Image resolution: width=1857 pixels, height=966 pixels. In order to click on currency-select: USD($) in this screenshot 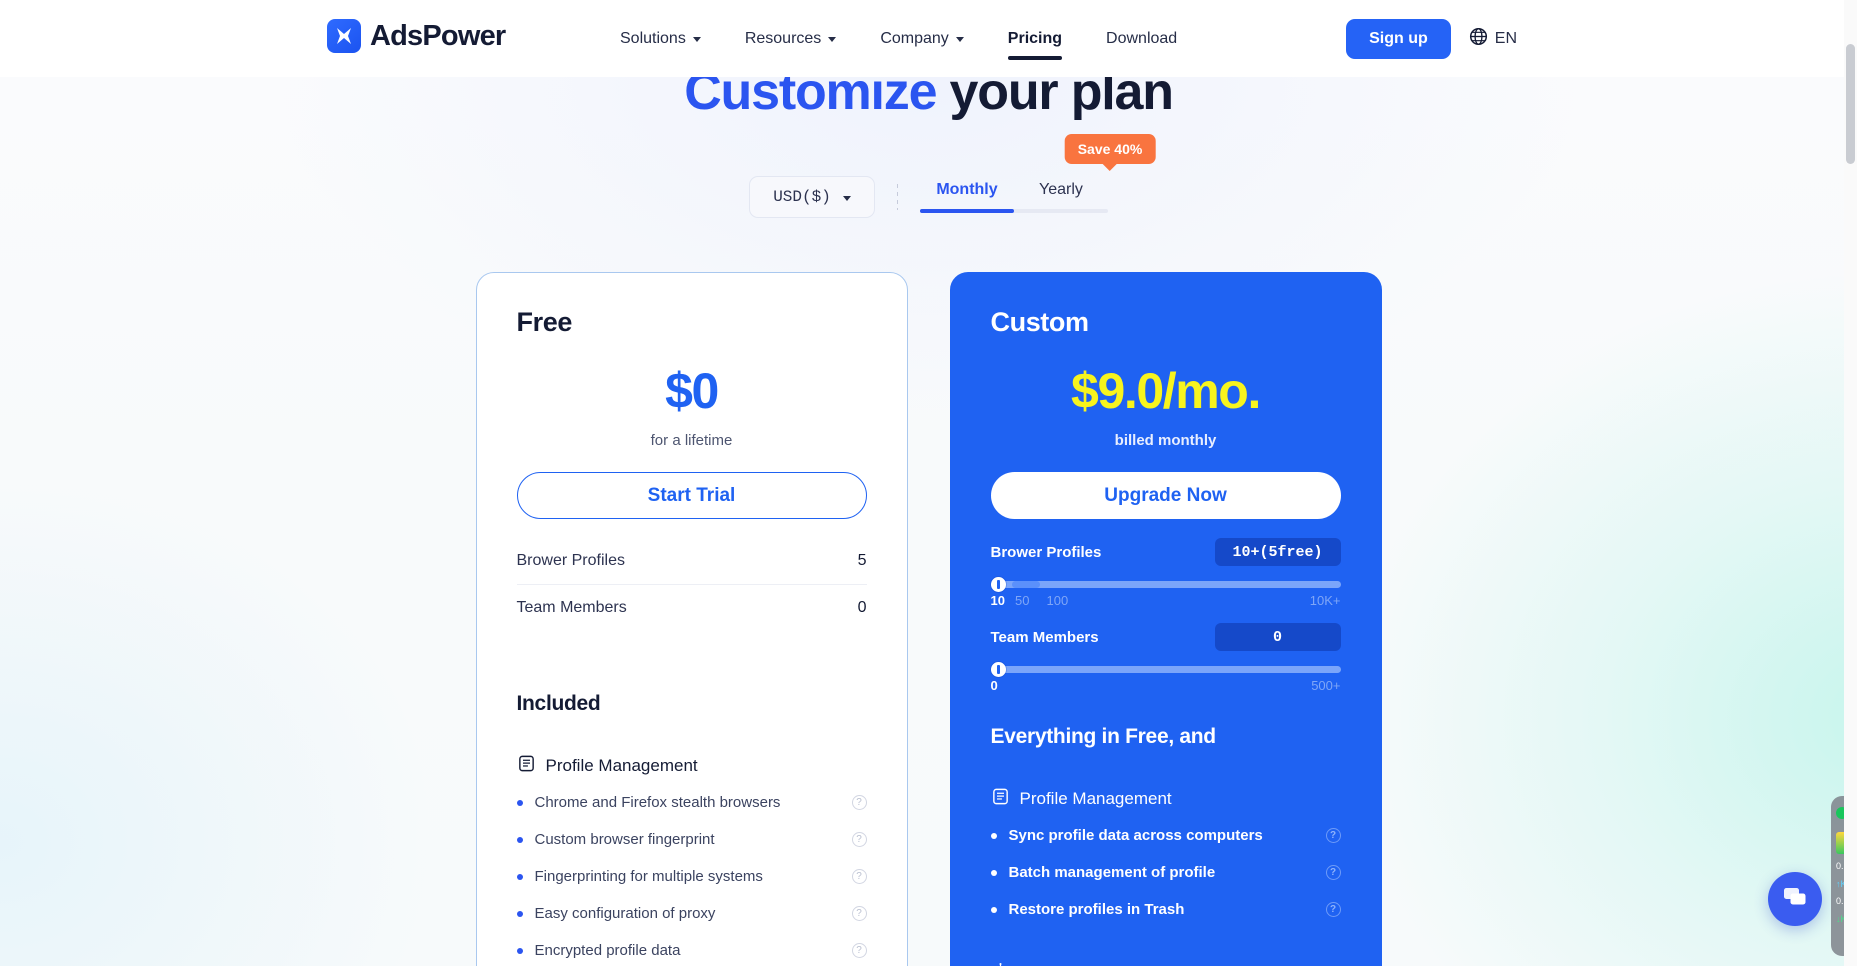, I will do `click(812, 197)`.